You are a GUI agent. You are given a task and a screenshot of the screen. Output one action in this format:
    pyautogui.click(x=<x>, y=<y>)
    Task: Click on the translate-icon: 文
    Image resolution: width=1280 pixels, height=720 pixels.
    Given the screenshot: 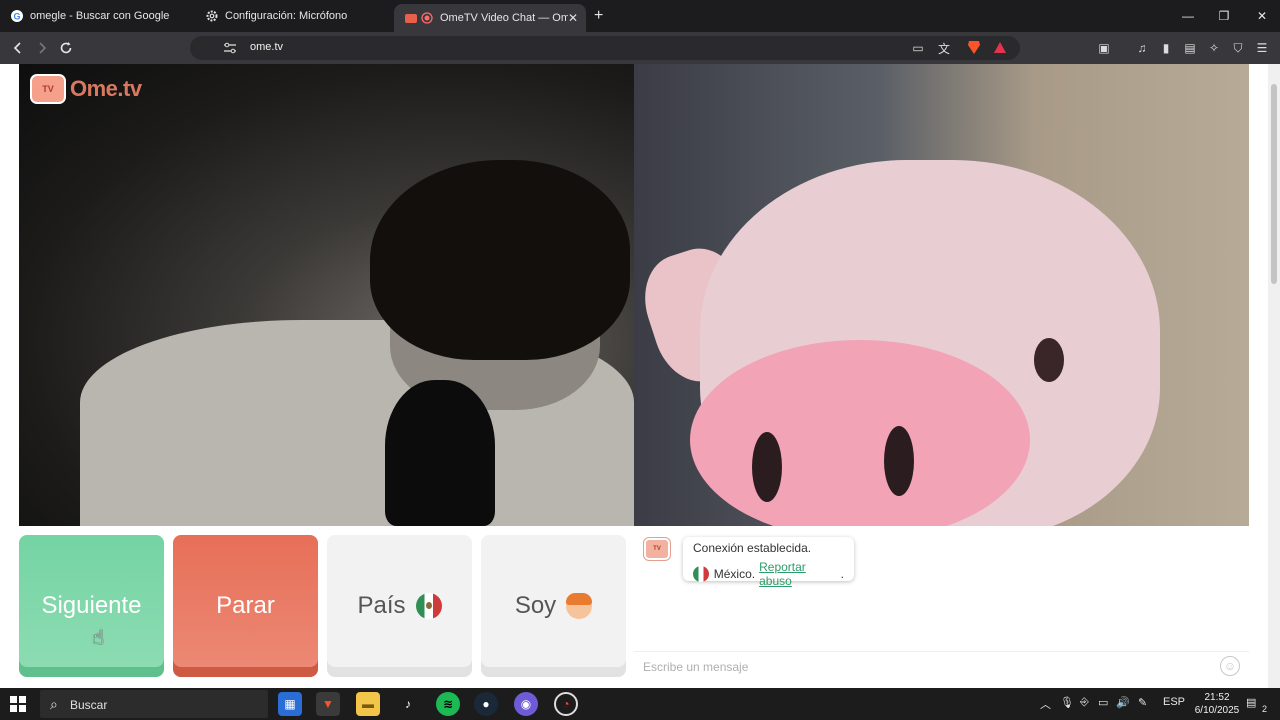 What is the action you would take?
    pyautogui.click(x=944, y=48)
    